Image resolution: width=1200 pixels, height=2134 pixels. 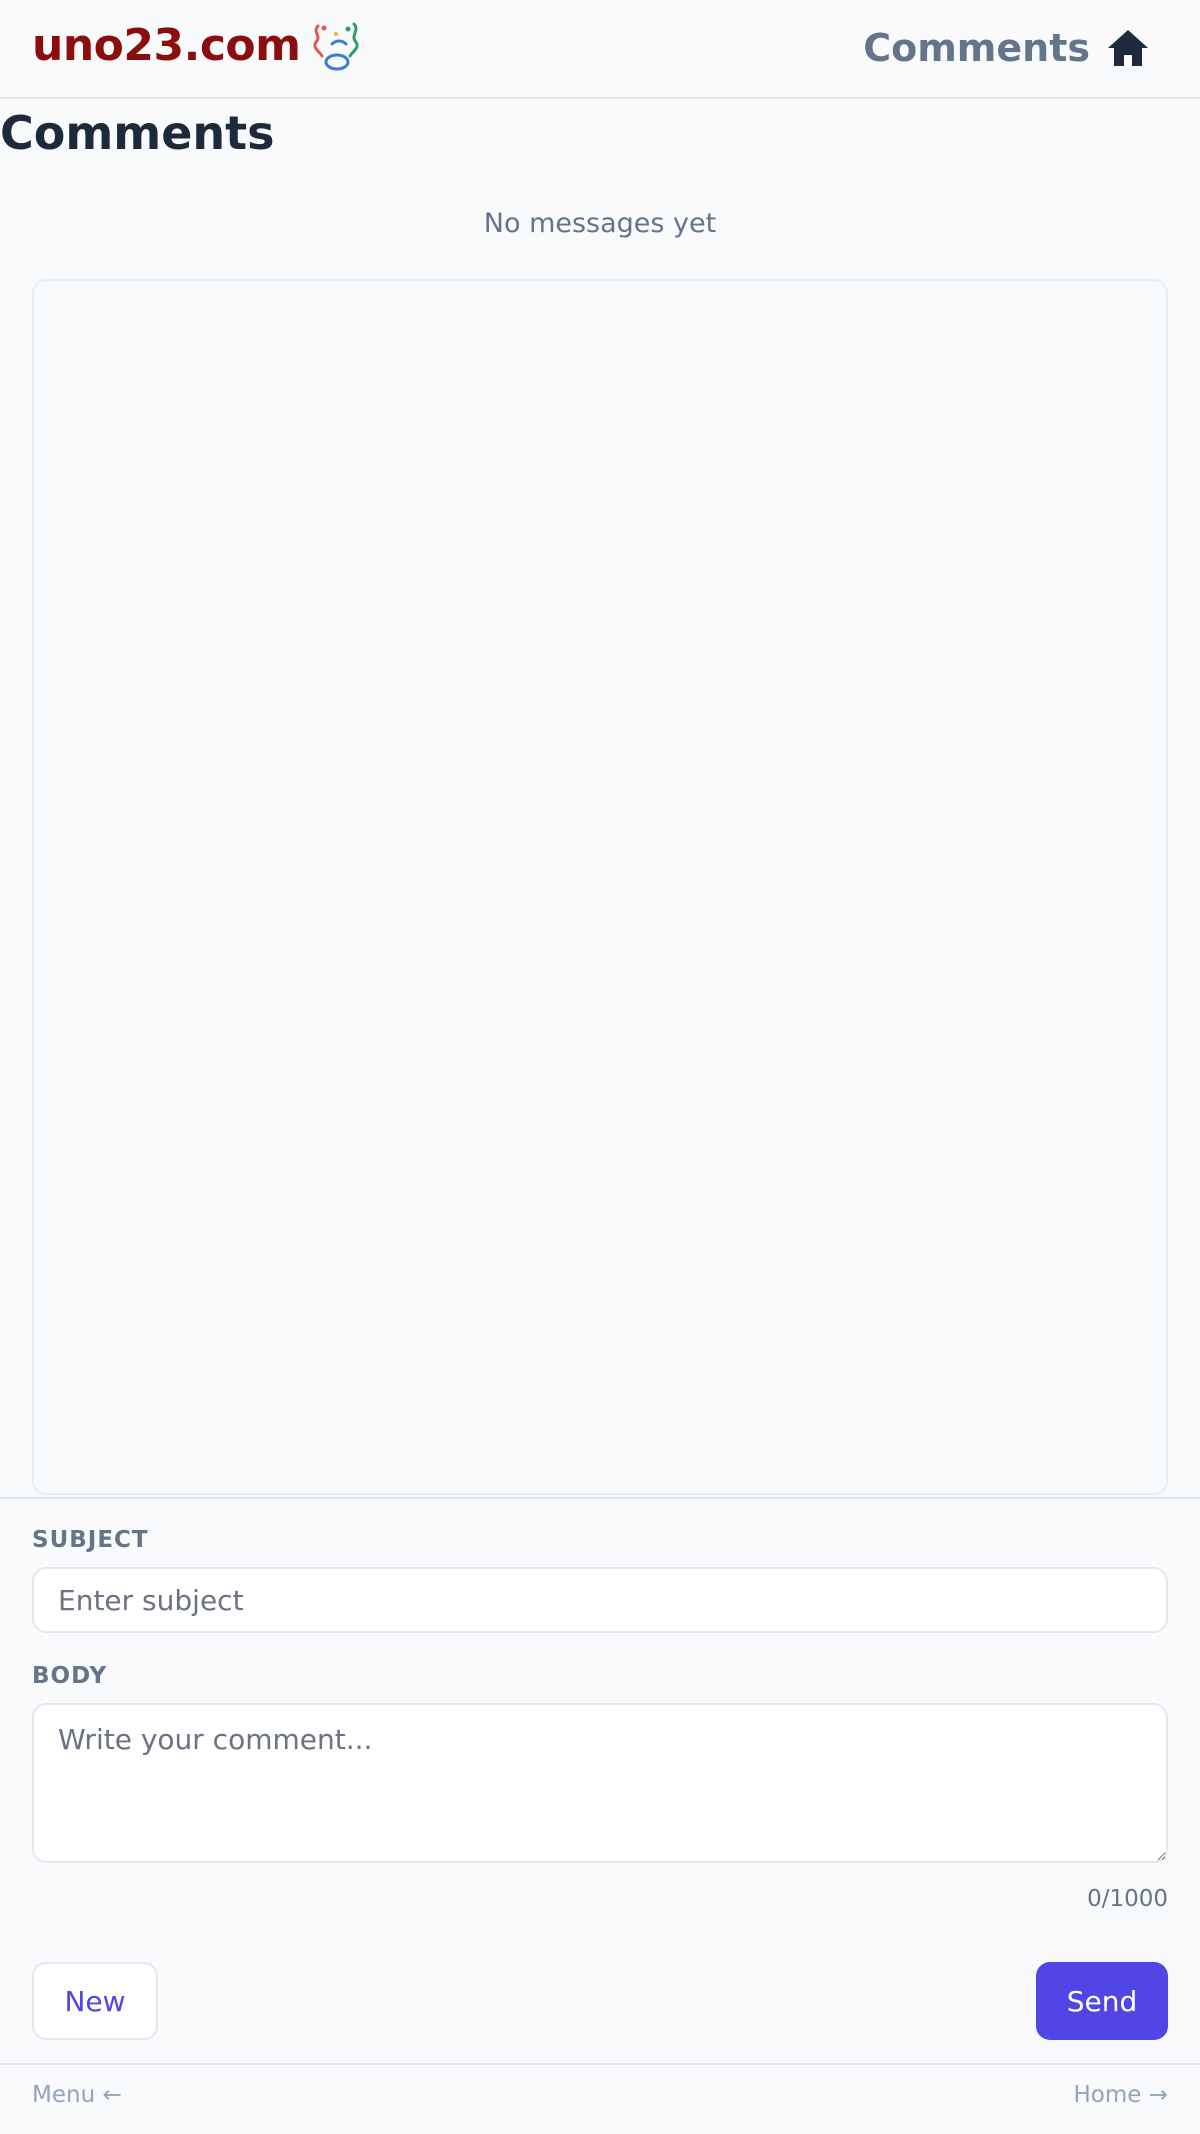 What do you see at coordinates (600, 2064) in the screenshot?
I see `footer-divider` at bounding box center [600, 2064].